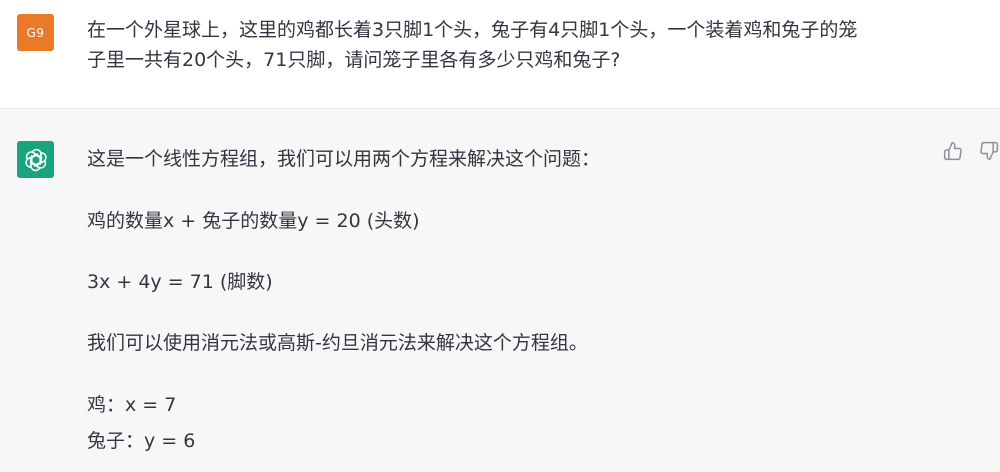 Image resolution: width=1000 pixels, height=472 pixels. What do you see at coordinates (35, 159) in the screenshot?
I see `openai-logo-icon` at bounding box center [35, 159].